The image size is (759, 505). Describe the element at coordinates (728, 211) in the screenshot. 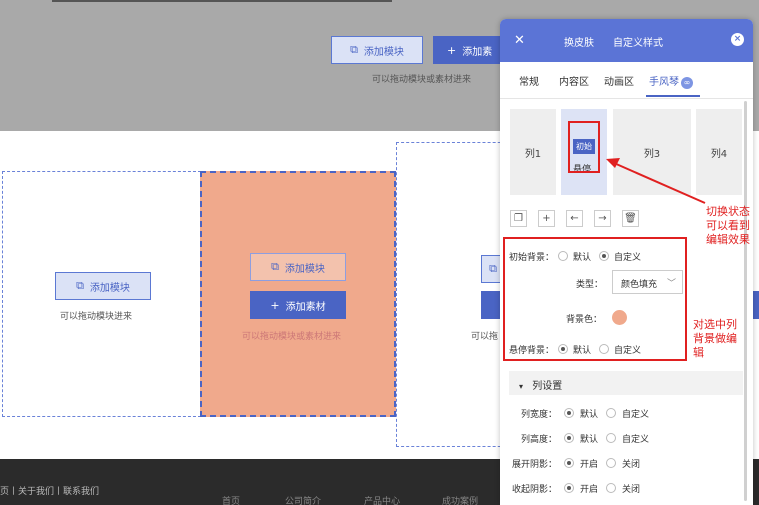

I see `annotation-state-line-1: 切换状态` at that location.